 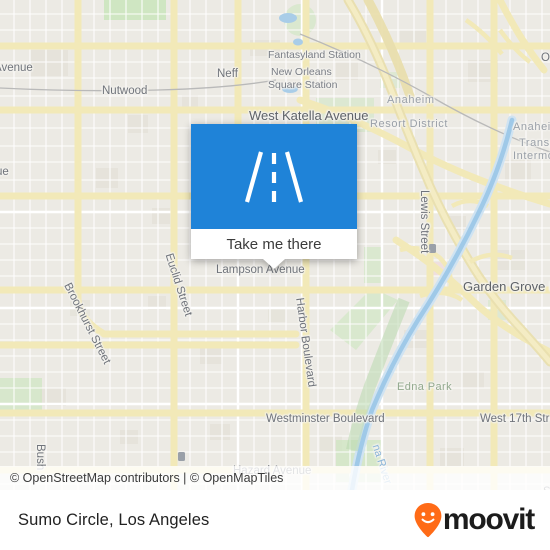 I want to click on popup-action-label: Take me there, so click(x=274, y=244).